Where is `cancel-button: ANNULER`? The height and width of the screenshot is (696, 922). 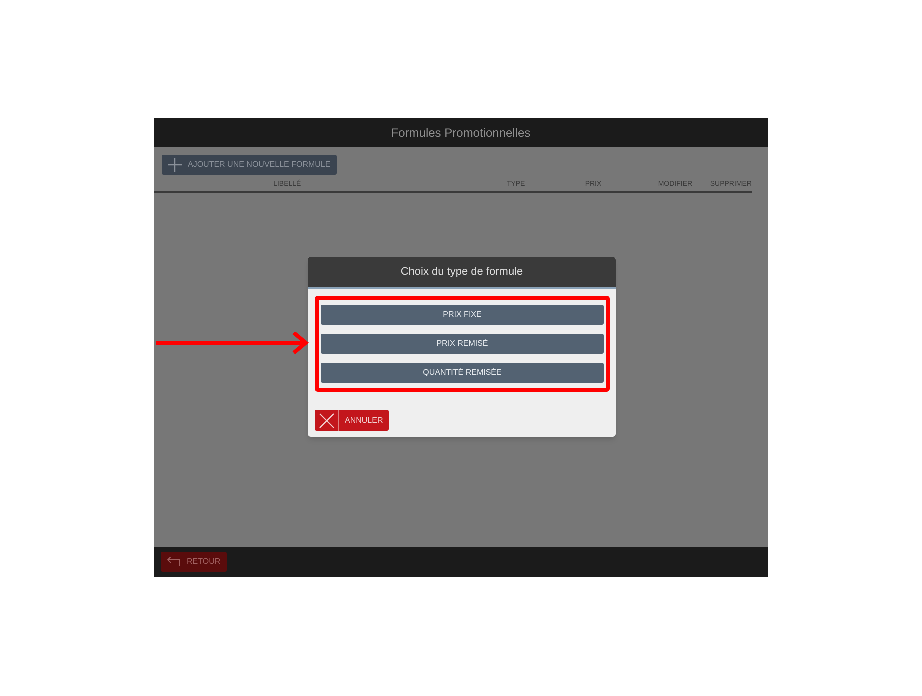
cancel-button: ANNULER is located at coordinates (352, 420).